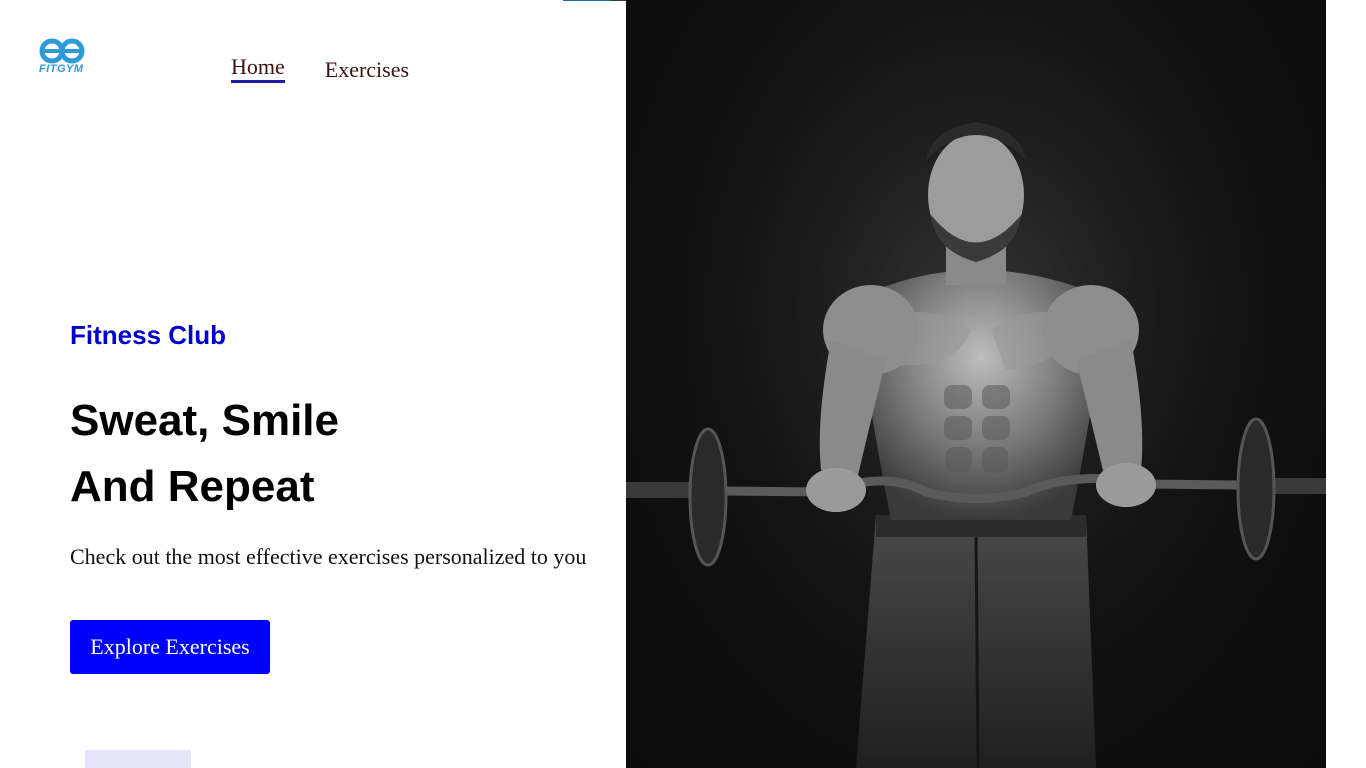 This screenshot has width=1366, height=768. What do you see at coordinates (148, 335) in the screenshot?
I see `hero-eyebrow: Fitness Club` at bounding box center [148, 335].